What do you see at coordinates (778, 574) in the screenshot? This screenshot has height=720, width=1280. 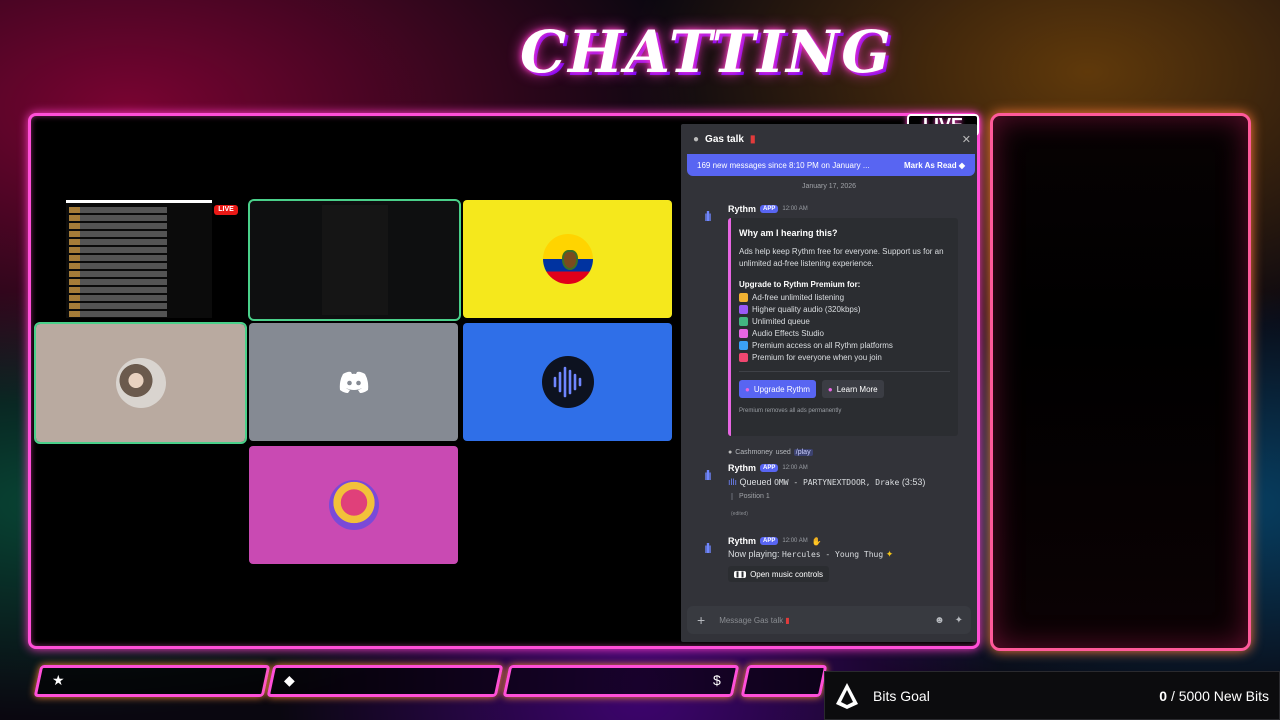 I see `open-music-controls-button: ❚❚ Open music controls` at bounding box center [778, 574].